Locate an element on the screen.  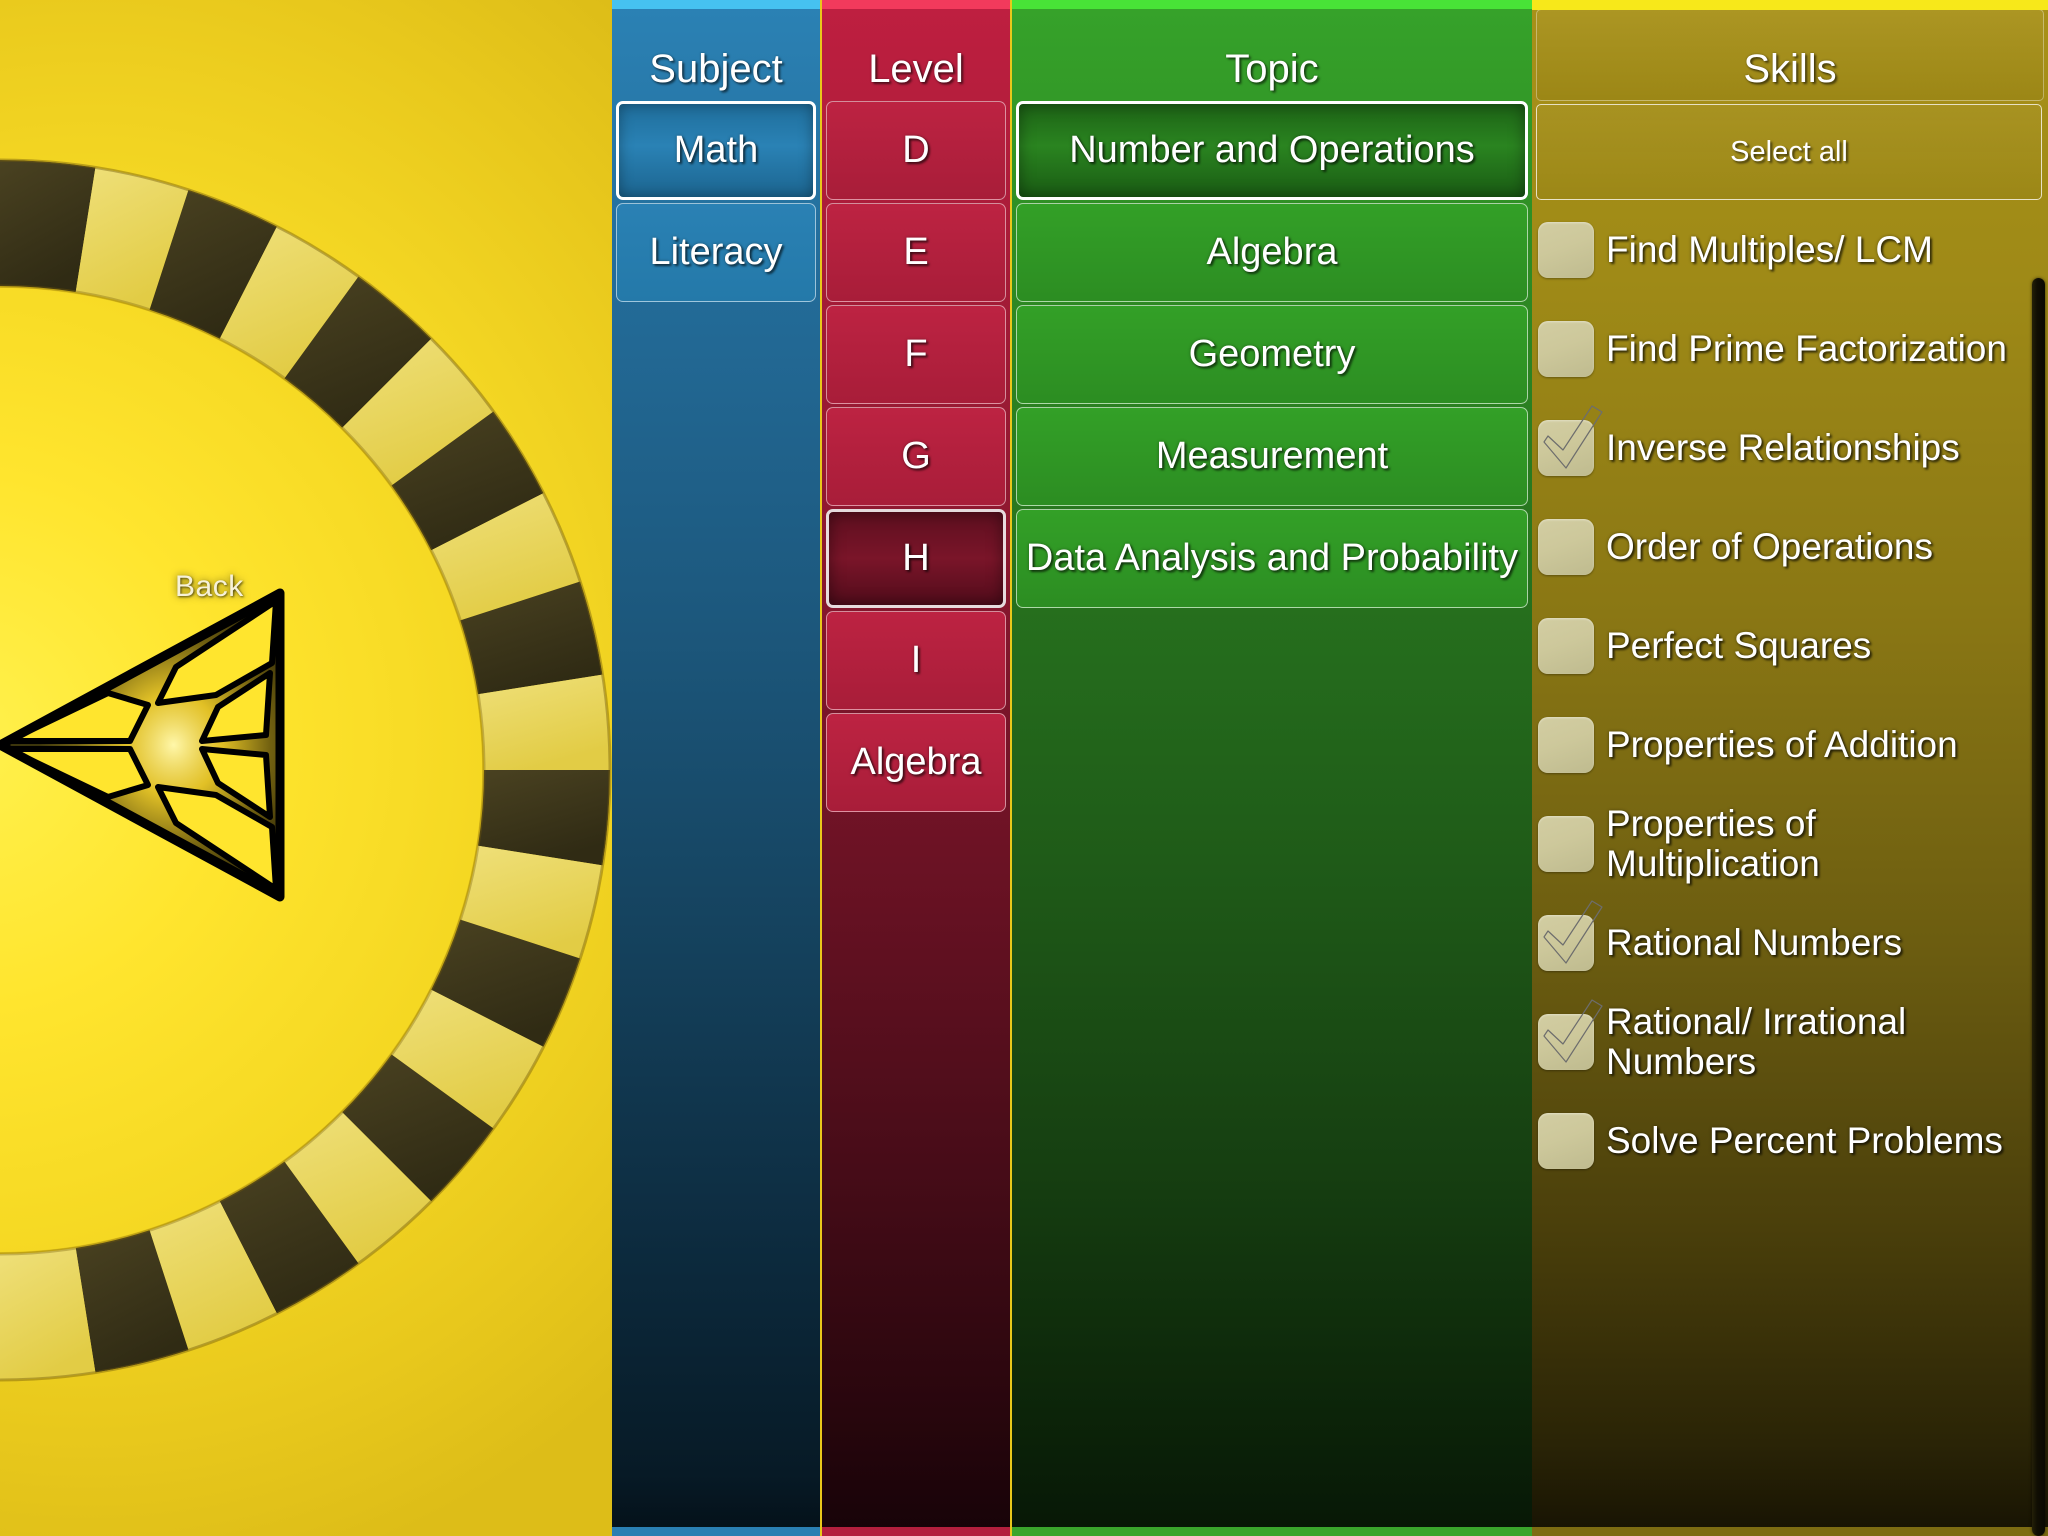
skill-row-solve-percent-problems: Solve Percent Problems is located at coordinates (1780, 1140).